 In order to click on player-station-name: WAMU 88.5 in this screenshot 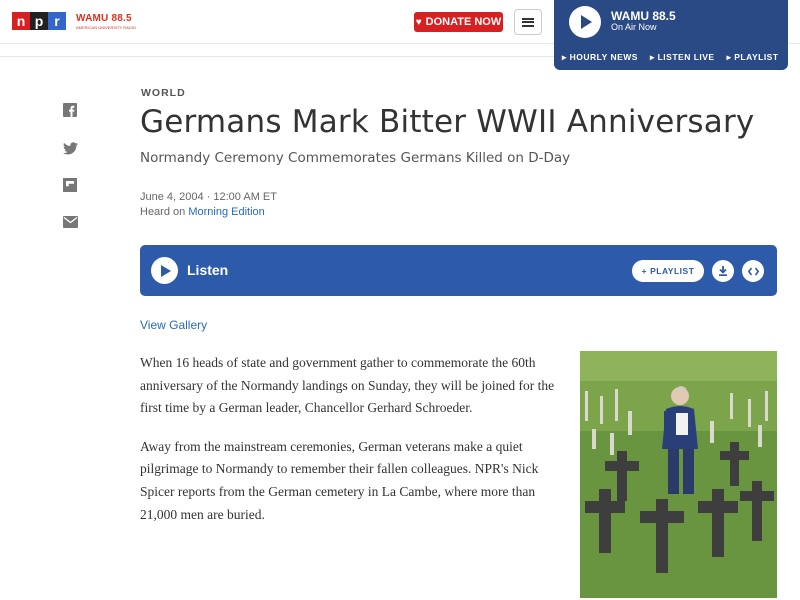, I will do `click(643, 16)`.